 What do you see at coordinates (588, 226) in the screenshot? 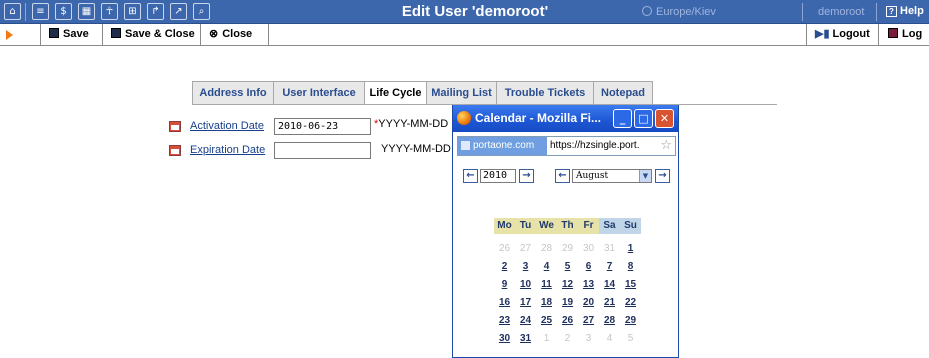
I see `weekday-header: Fr` at bounding box center [588, 226].